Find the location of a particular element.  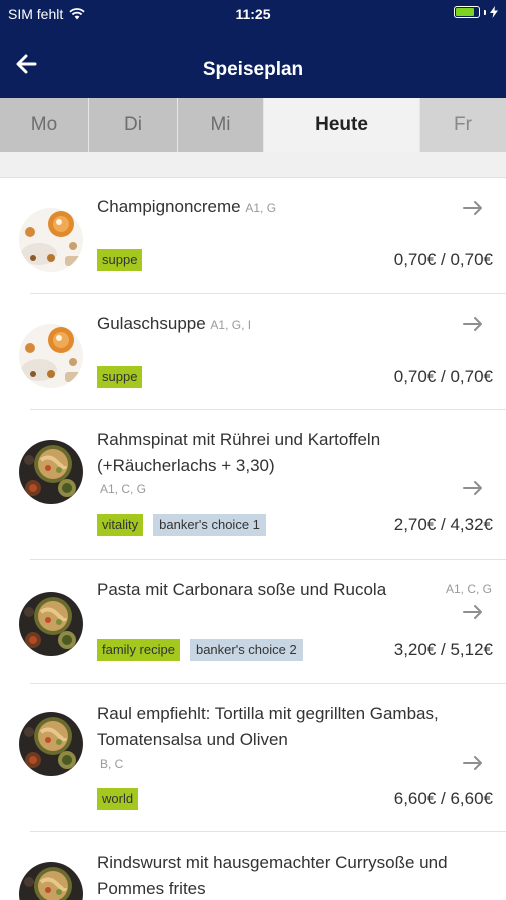

clock: 11:25 is located at coordinates (253, 14).